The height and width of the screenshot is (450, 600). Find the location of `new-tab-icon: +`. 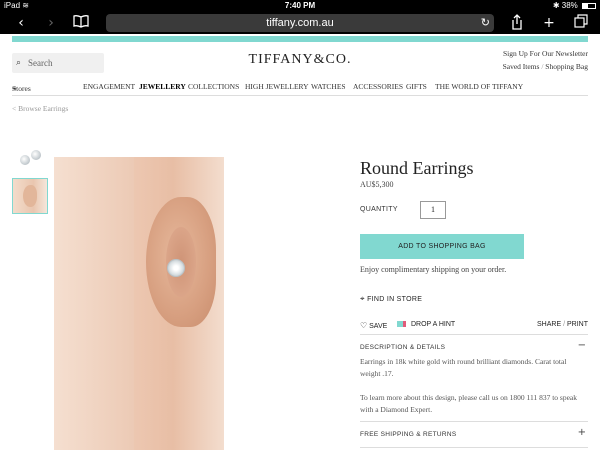

new-tab-icon: + is located at coordinates (549, 23).